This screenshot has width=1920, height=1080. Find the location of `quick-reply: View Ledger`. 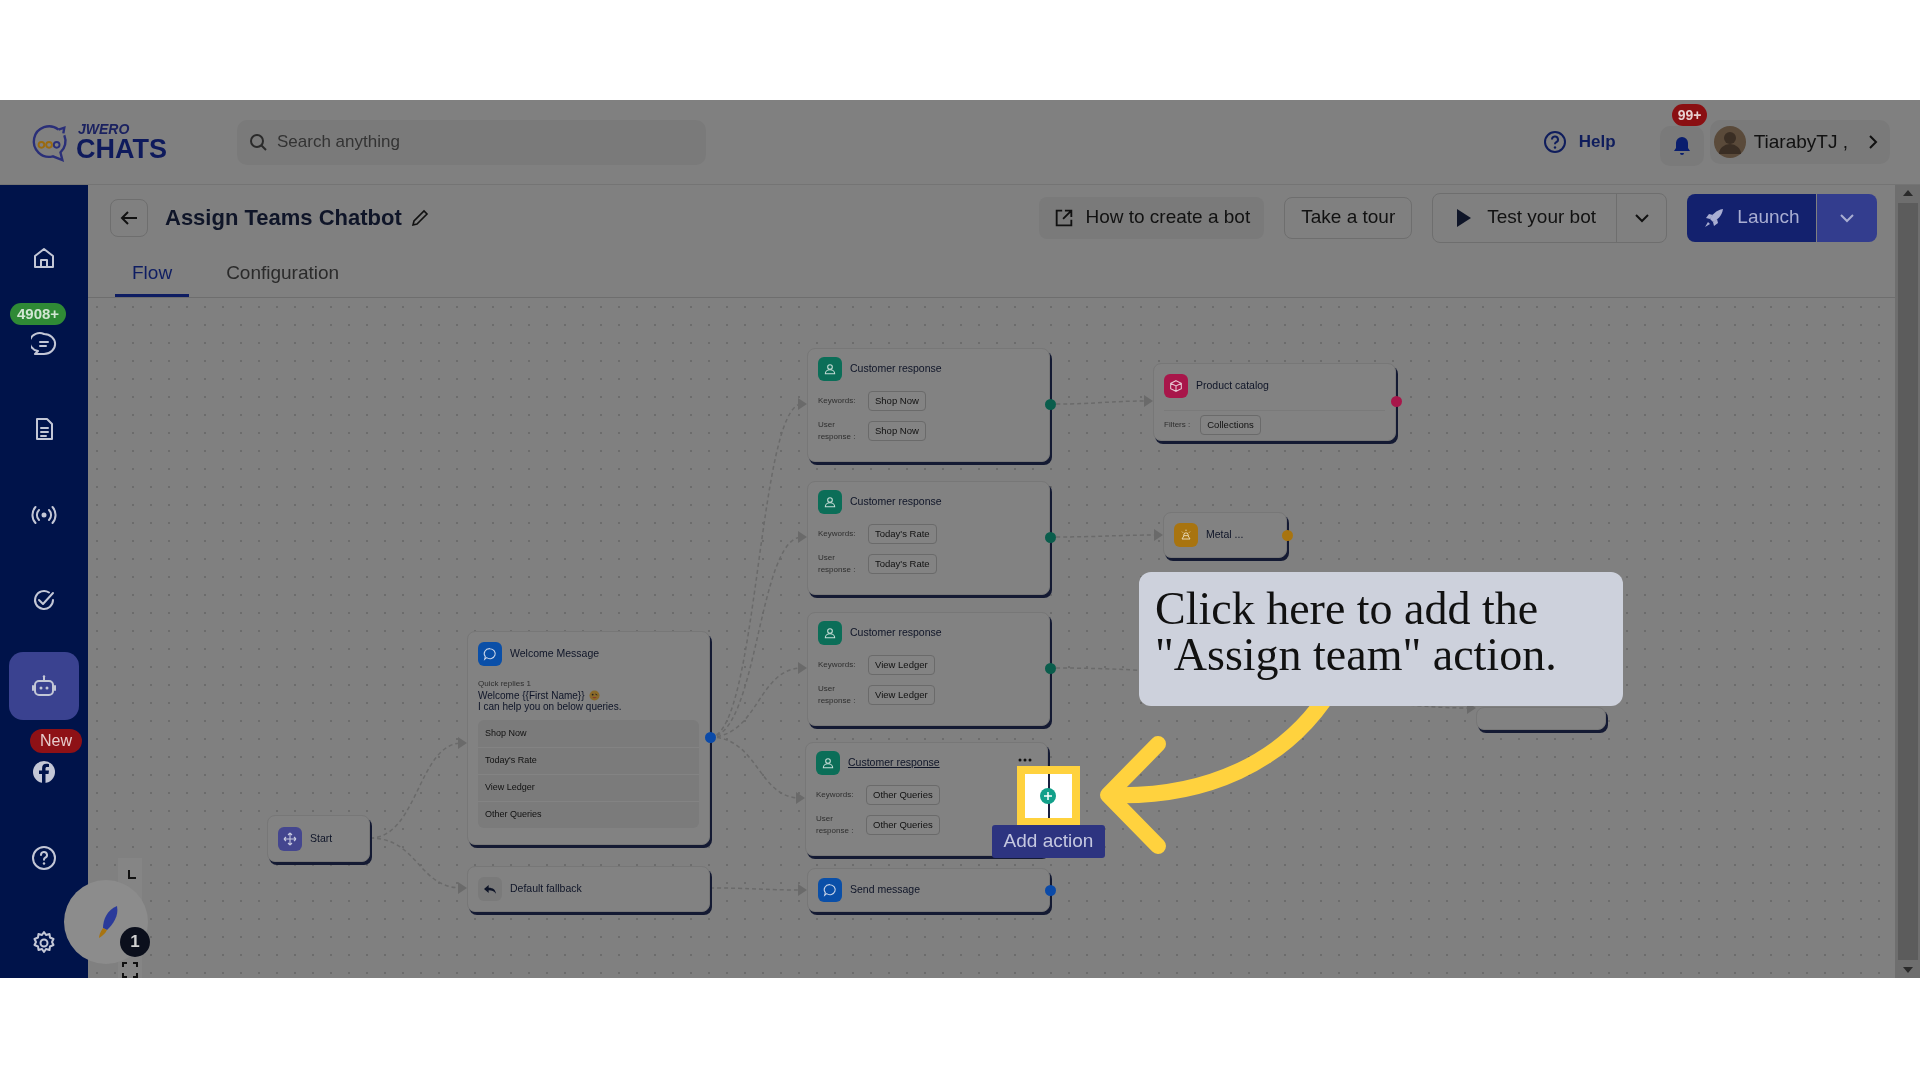

quick-reply: View Ledger is located at coordinates (588, 787).